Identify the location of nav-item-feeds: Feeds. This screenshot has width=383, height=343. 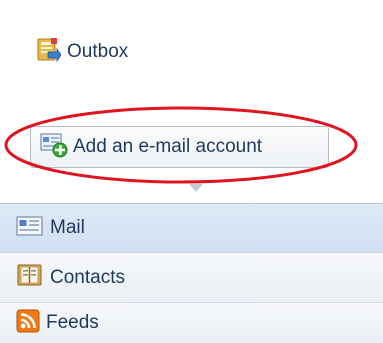
(191, 323).